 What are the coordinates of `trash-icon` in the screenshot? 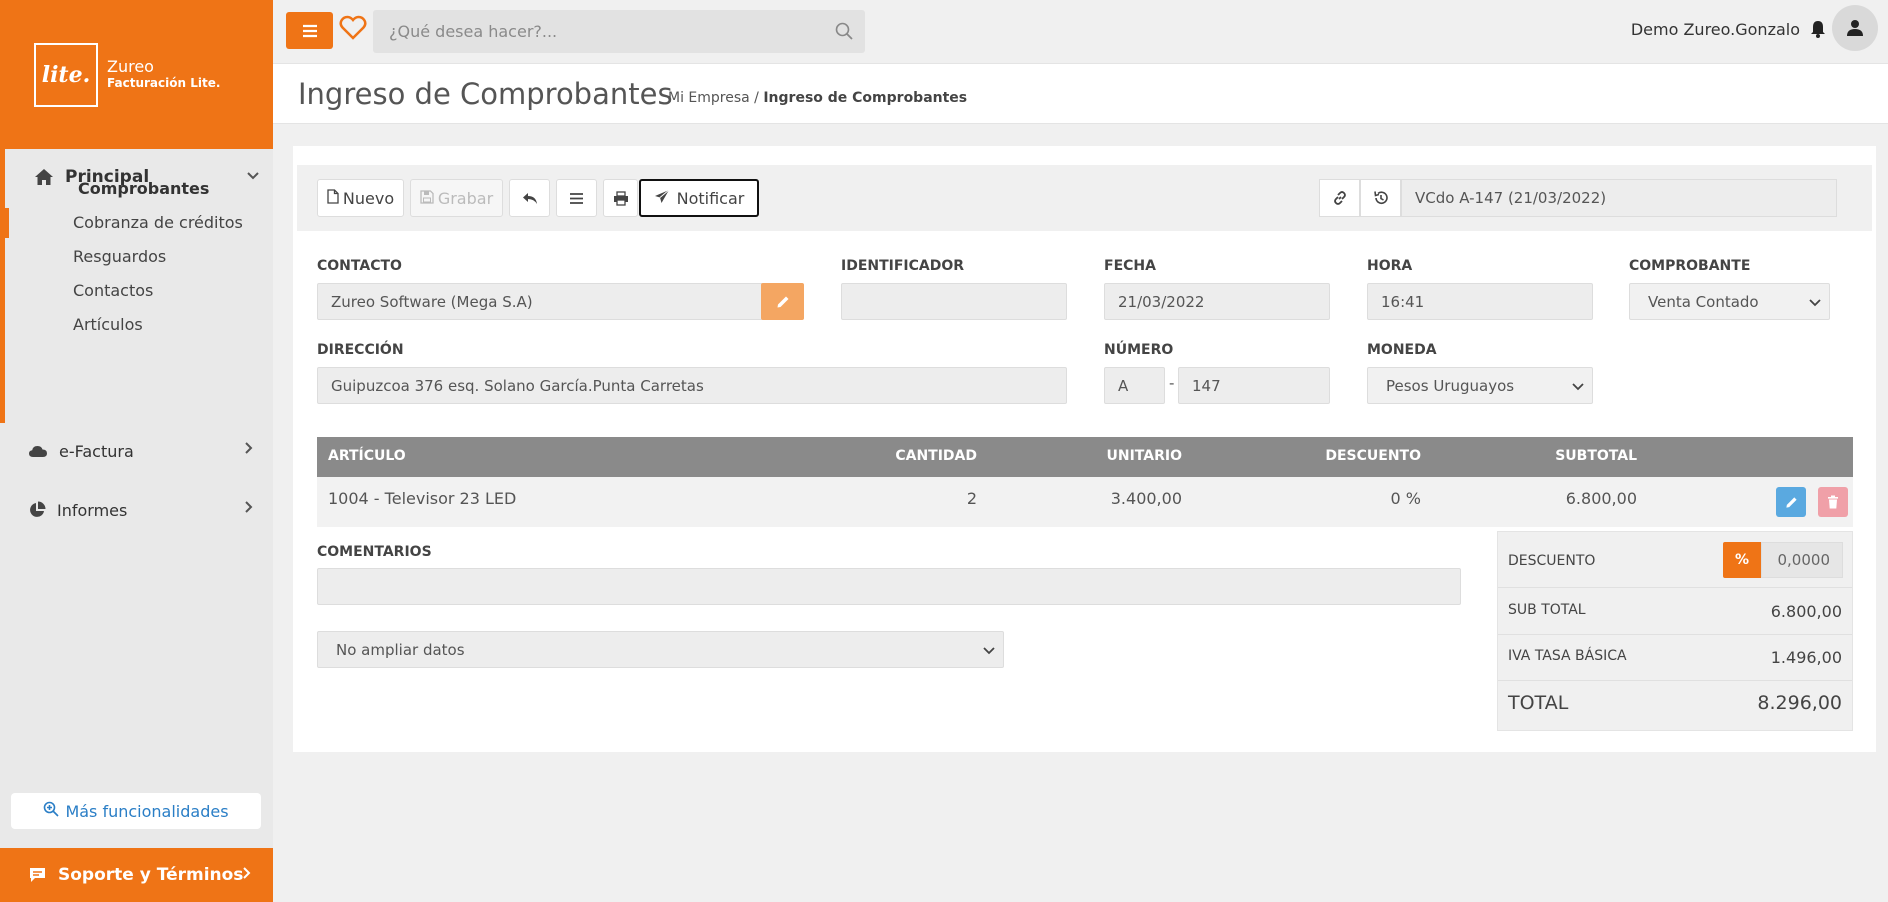 It's located at (1833, 502).